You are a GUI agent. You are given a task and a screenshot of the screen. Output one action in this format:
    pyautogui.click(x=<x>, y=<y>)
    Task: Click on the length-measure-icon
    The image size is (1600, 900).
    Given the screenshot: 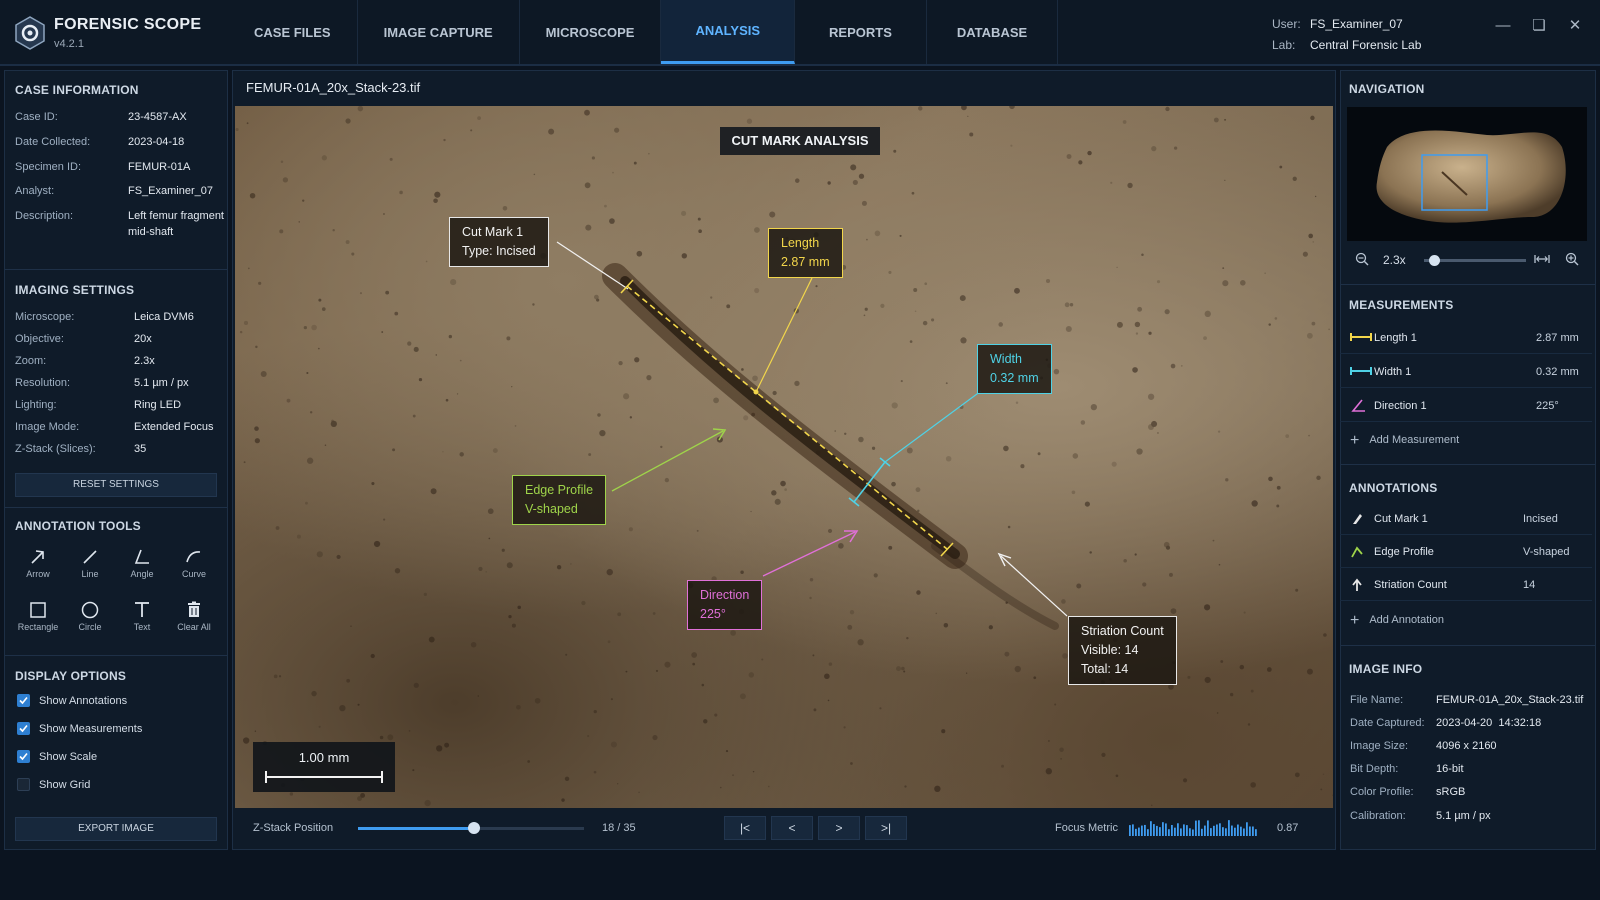 What is the action you would take?
    pyautogui.click(x=1361, y=337)
    